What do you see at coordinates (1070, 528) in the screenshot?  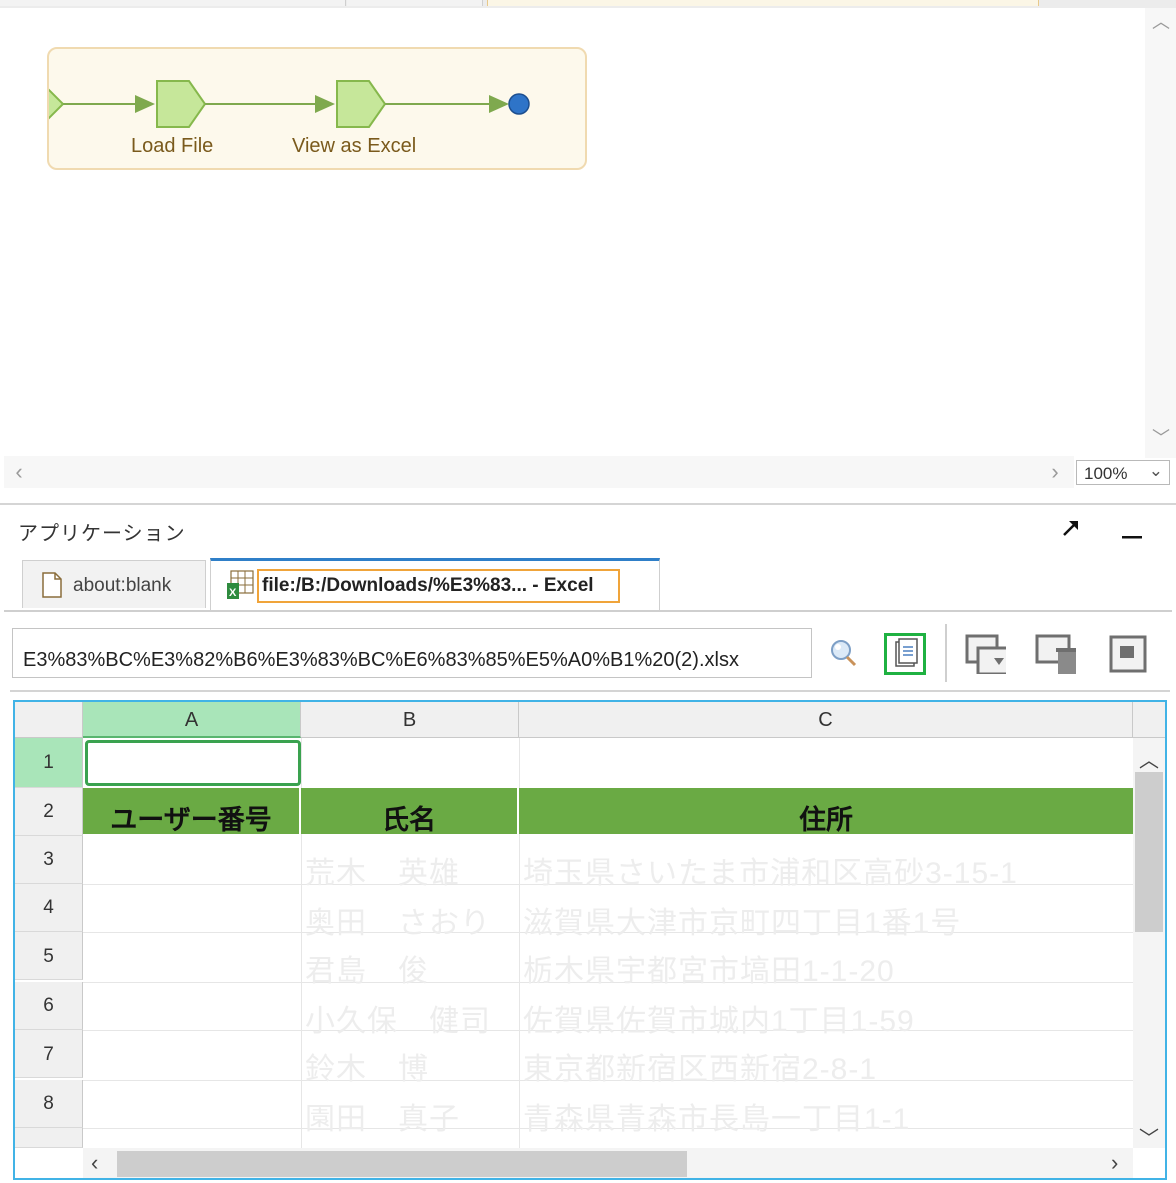 I see `pop-out-icon` at bounding box center [1070, 528].